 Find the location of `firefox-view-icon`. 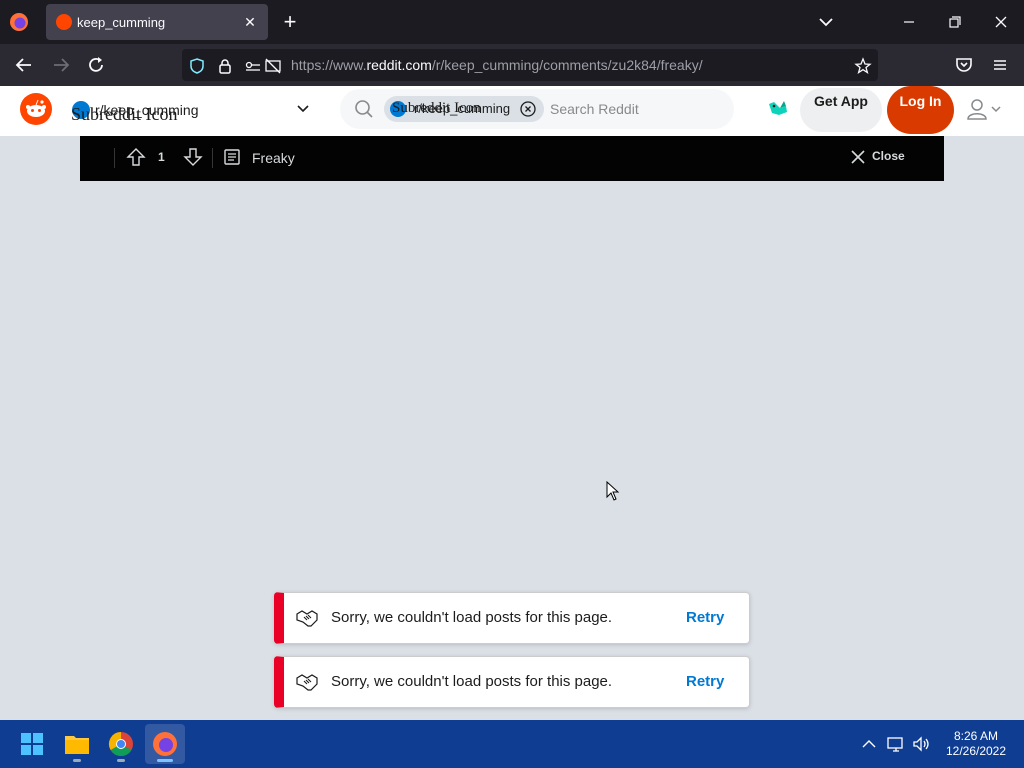

firefox-view-icon is located at coordinates (19, 22).